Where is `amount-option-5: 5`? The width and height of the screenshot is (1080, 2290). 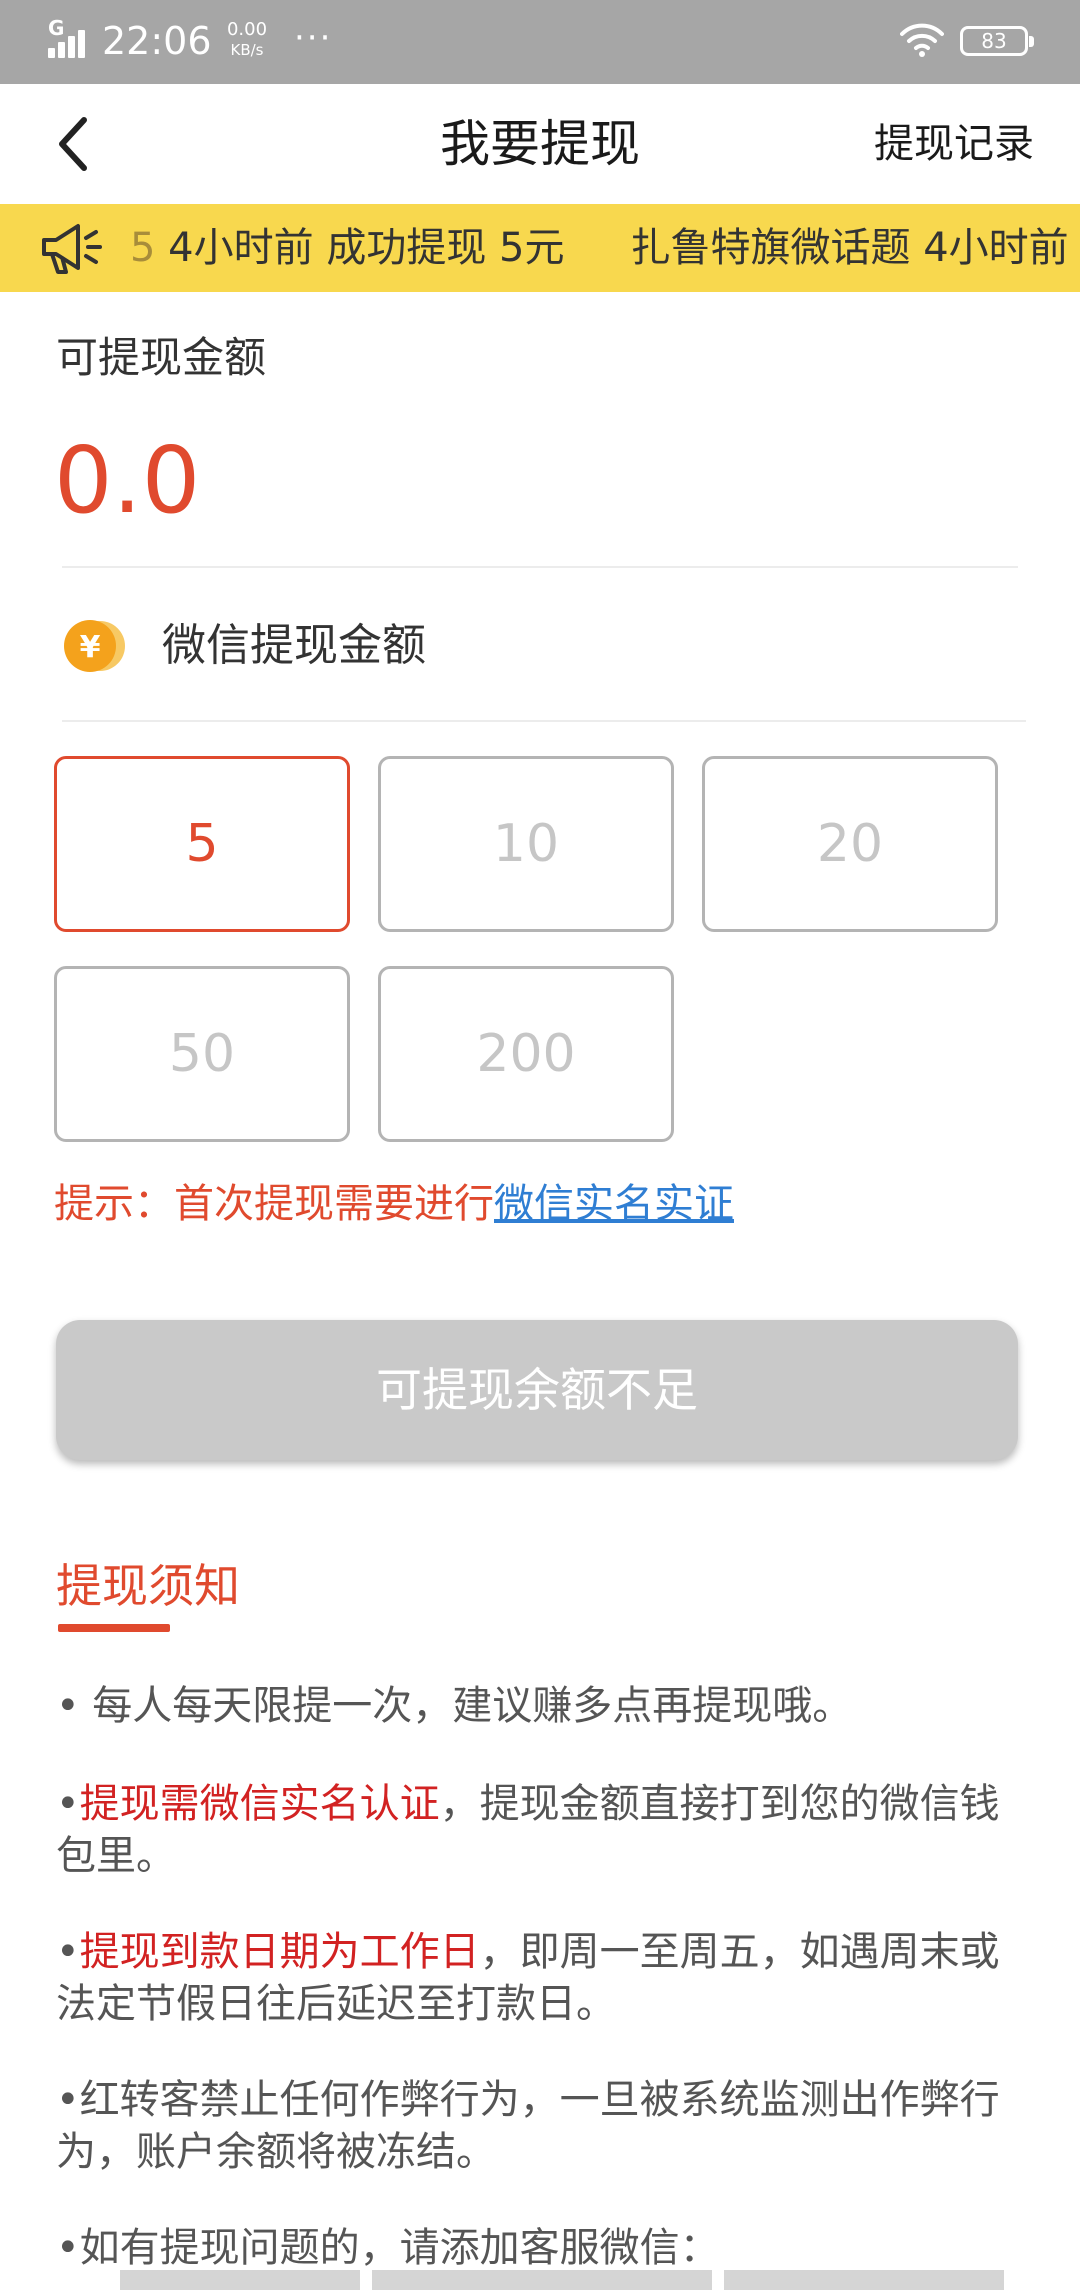 amount-option-5: 5 is located at coordinates (202, 844).